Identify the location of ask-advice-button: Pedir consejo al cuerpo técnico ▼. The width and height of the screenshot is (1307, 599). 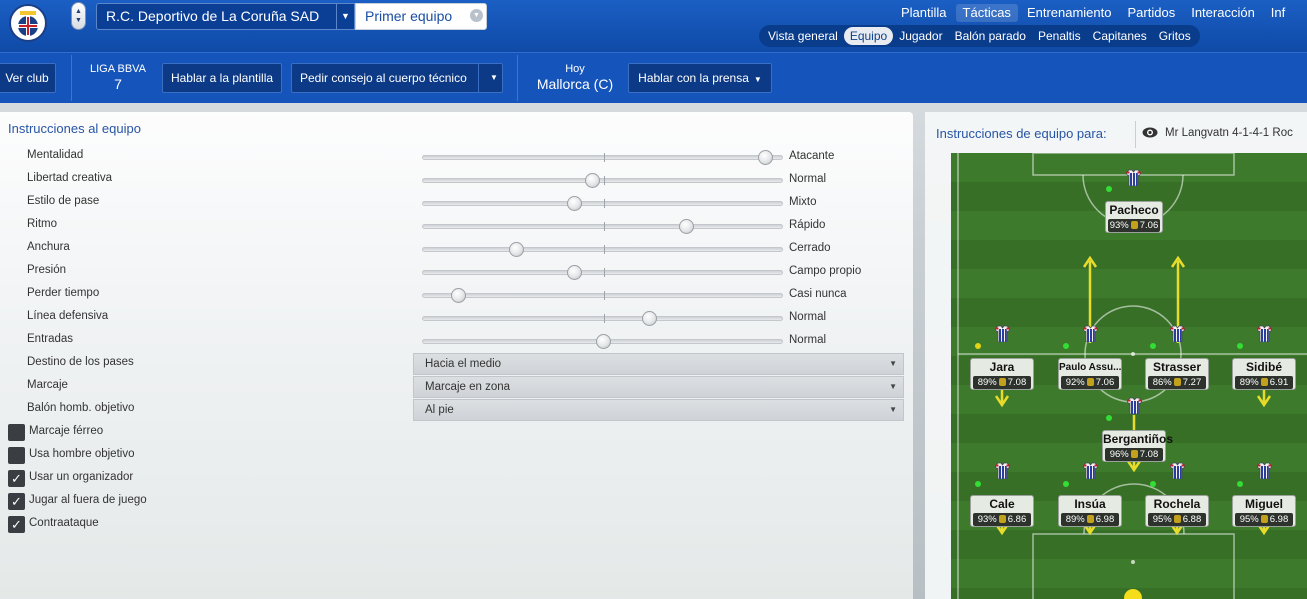
(397, 78).